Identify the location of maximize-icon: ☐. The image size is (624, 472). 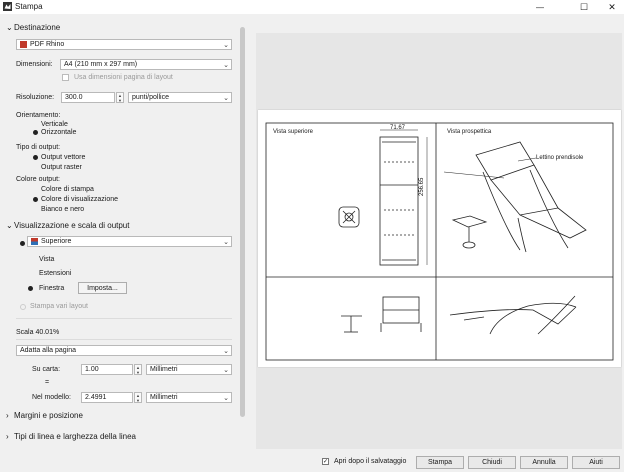
(584, 6).